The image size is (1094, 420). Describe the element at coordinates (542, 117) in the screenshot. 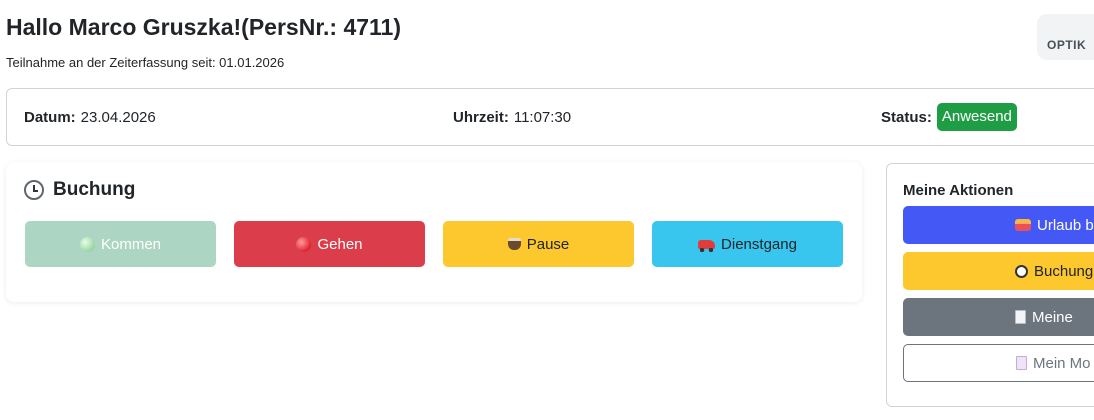

I see `time-value: 11:07:30` at that location.